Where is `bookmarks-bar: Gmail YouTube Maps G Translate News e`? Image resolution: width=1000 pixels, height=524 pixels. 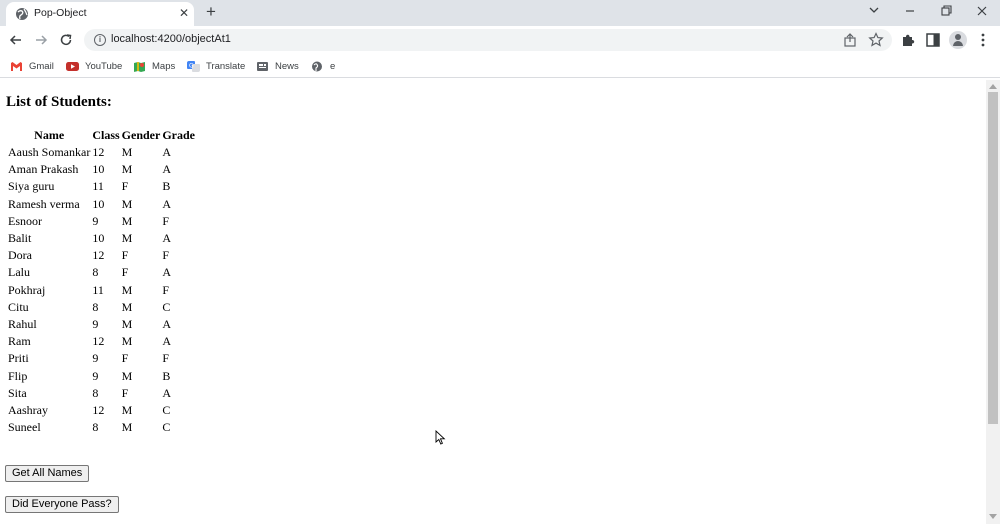
bookmarks-bar: Gmail YouTube Maps G Translate News e is located at coordinates (500, 66).